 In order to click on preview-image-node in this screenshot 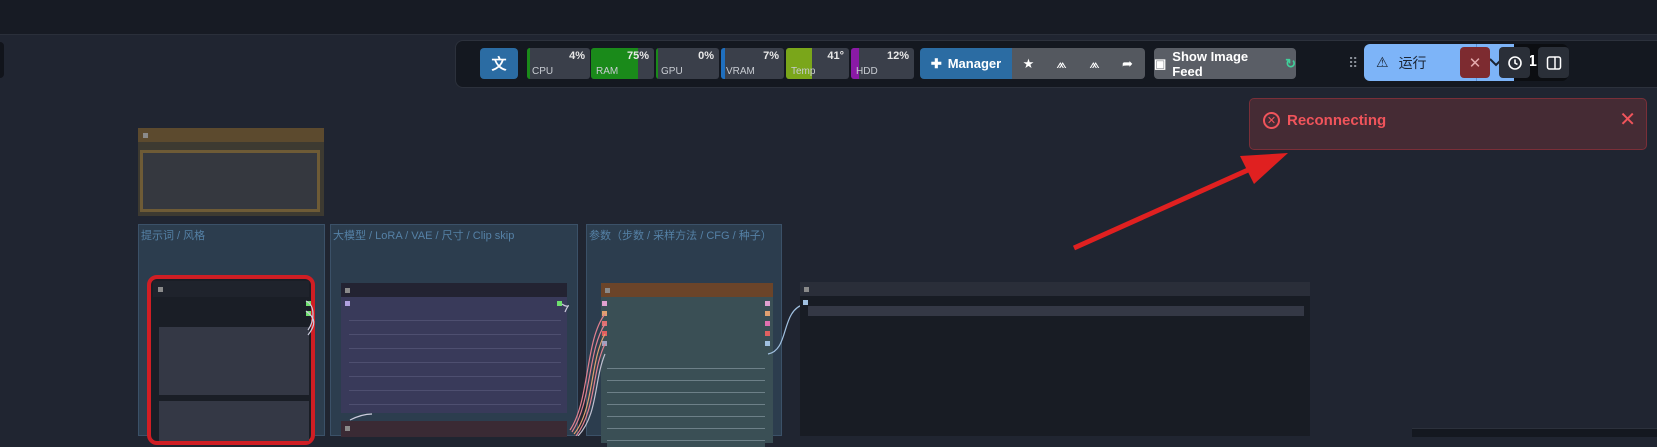, I will do `click(1055, 359)`.